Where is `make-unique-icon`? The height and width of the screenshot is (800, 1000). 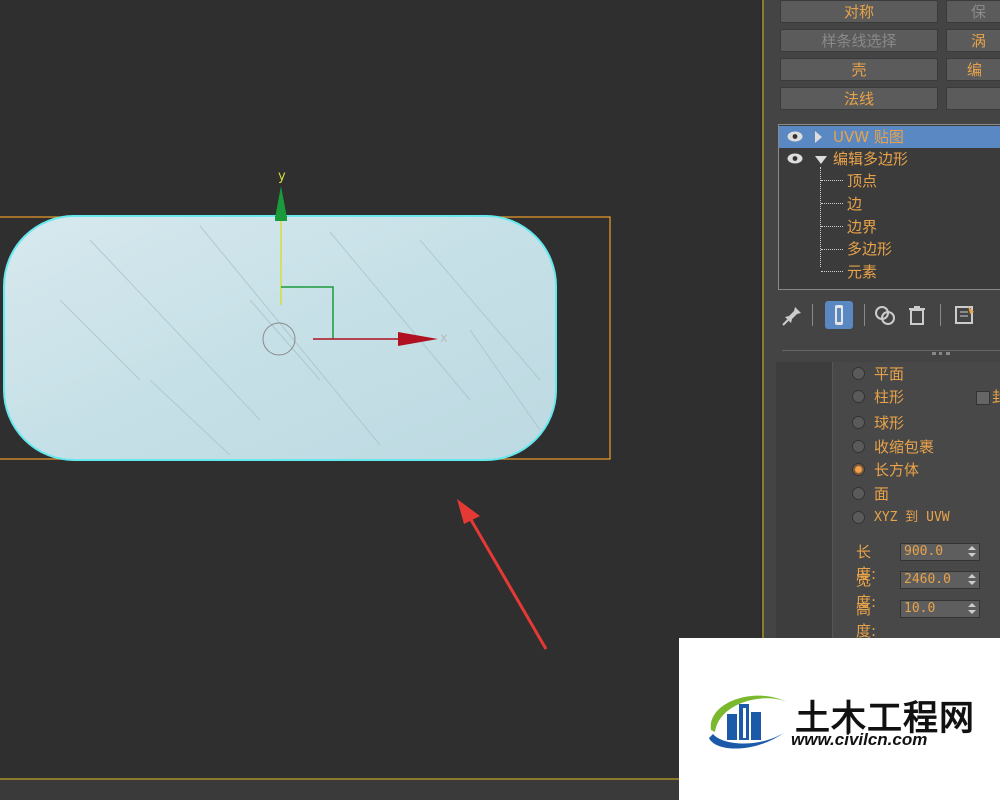 make-unique-icon is located at coordinates (885, 315).